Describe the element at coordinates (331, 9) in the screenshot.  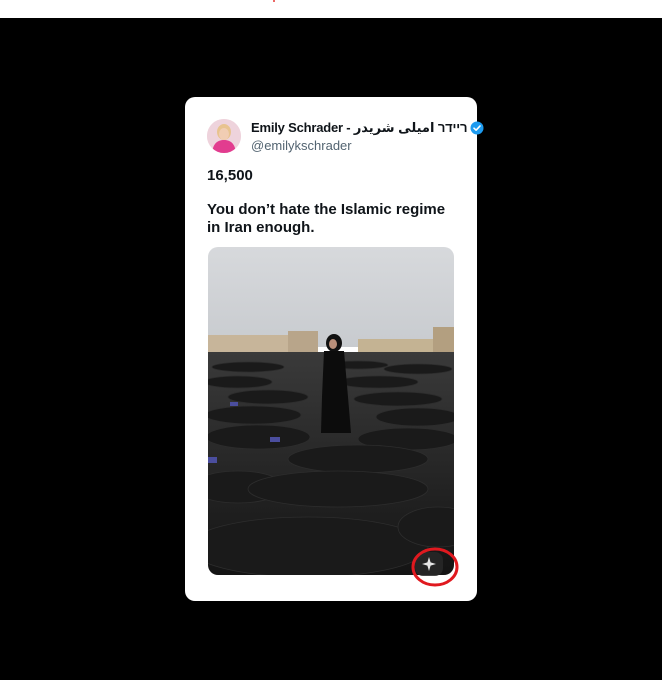
I see `top-strip` at that location.